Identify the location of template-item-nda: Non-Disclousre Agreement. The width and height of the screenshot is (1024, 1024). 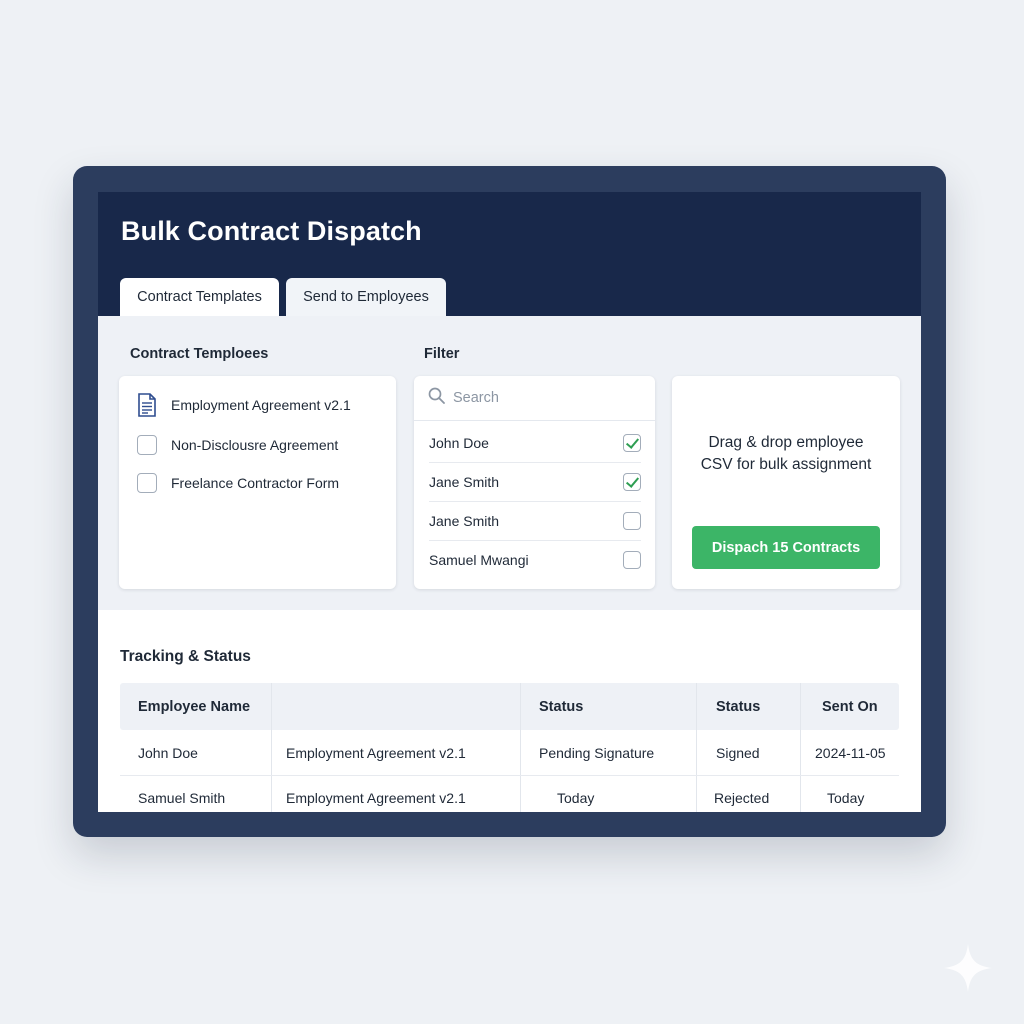
(237, 445).